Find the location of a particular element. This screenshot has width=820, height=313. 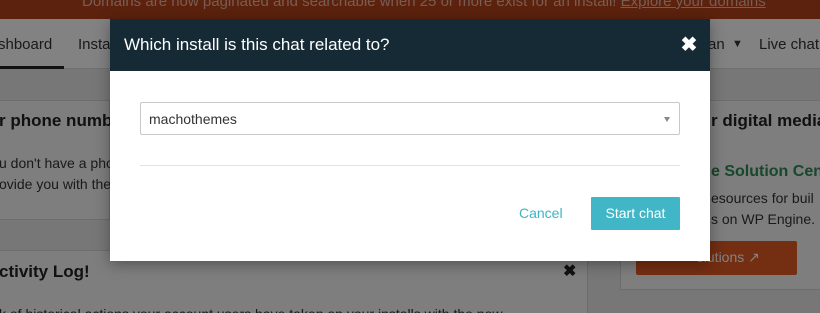

cancel-button: Cancel is located at coordinates (541, 213).